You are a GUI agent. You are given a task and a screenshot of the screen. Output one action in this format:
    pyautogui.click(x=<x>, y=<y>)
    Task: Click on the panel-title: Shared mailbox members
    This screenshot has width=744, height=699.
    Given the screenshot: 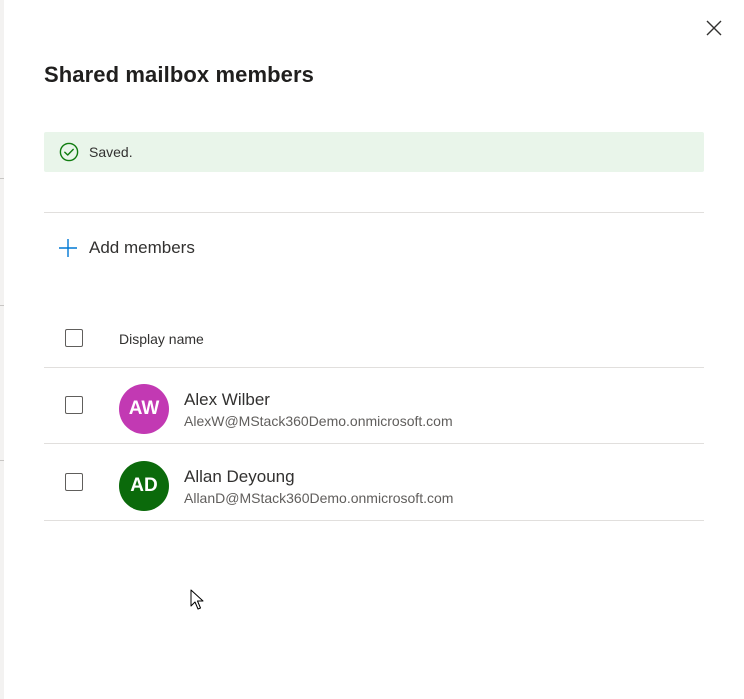 What is the action you would take?
    pyautogui.click(x=179, y=74)
    